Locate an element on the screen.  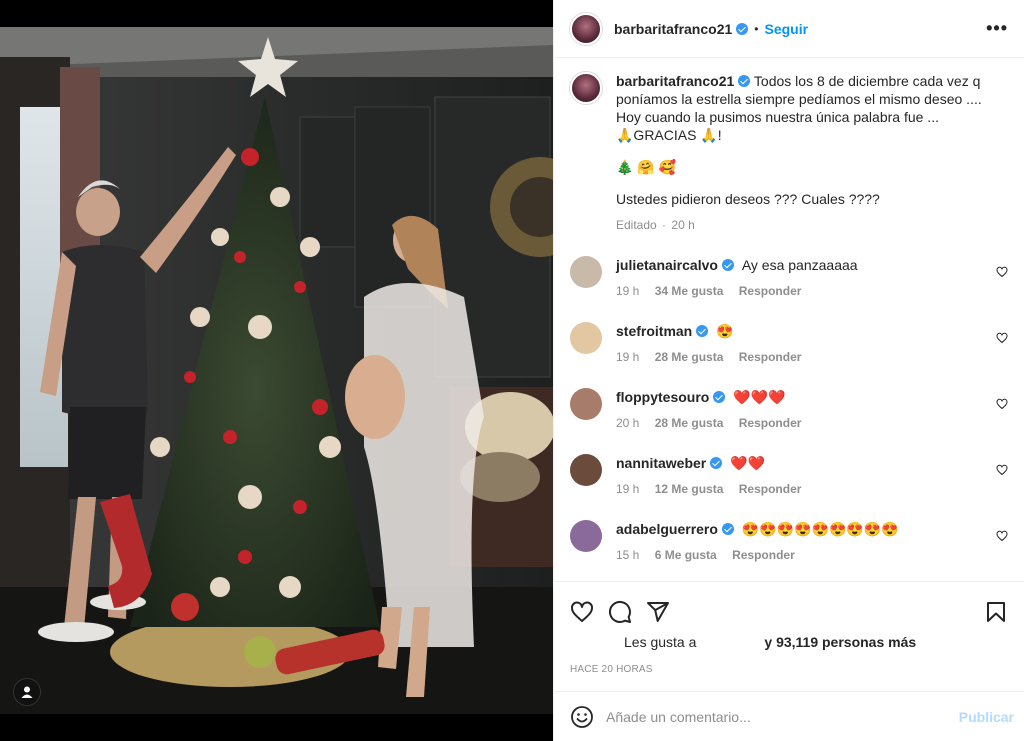
emoji-icon is located at coordinates (582, 717).